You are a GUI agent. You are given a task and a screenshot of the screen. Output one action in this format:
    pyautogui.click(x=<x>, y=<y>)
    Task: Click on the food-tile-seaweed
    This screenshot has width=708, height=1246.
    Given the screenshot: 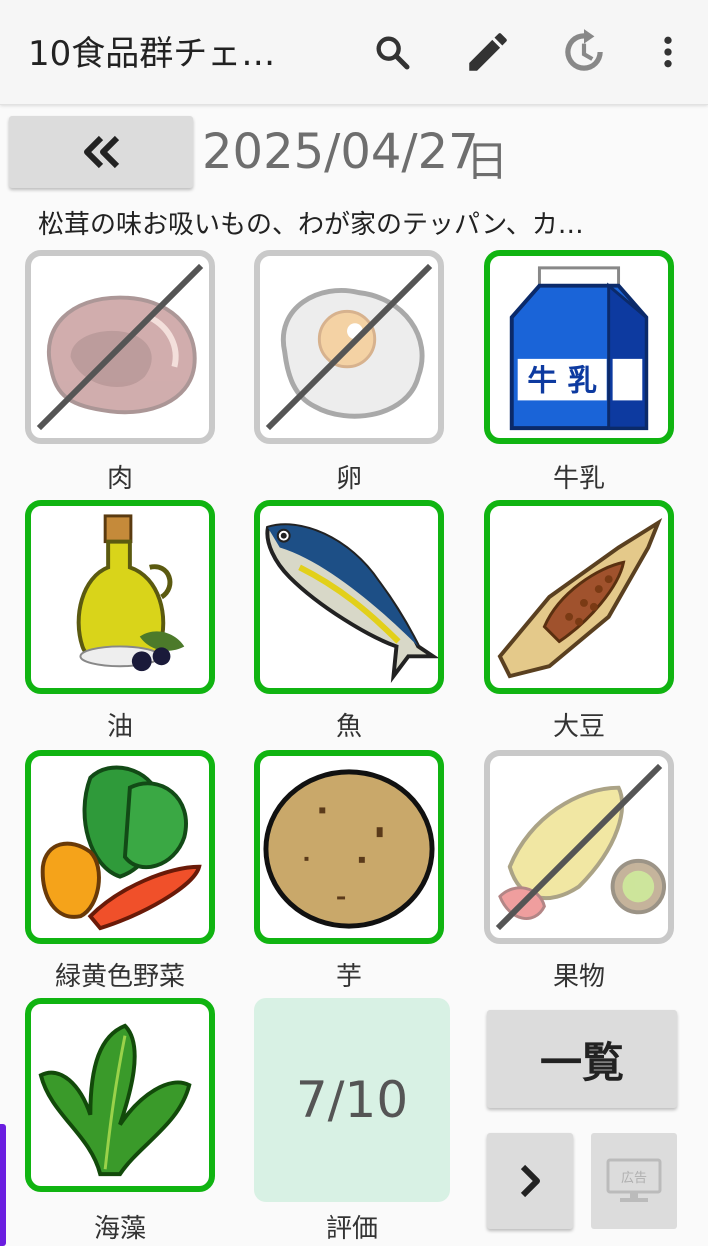 What is the action you would take?
    pyautogui.click(x=120, y=1095)
    